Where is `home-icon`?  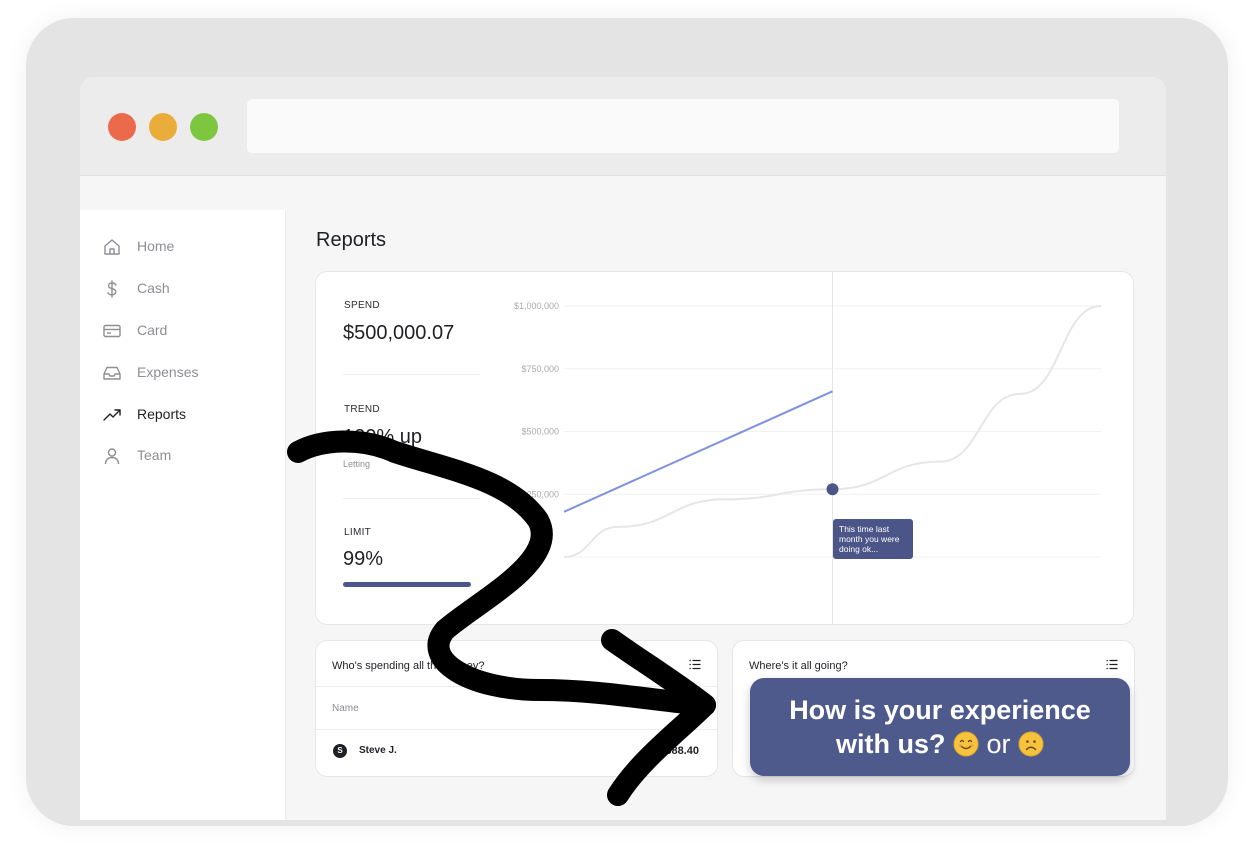 home-icon is located at coordinates (112, 247).